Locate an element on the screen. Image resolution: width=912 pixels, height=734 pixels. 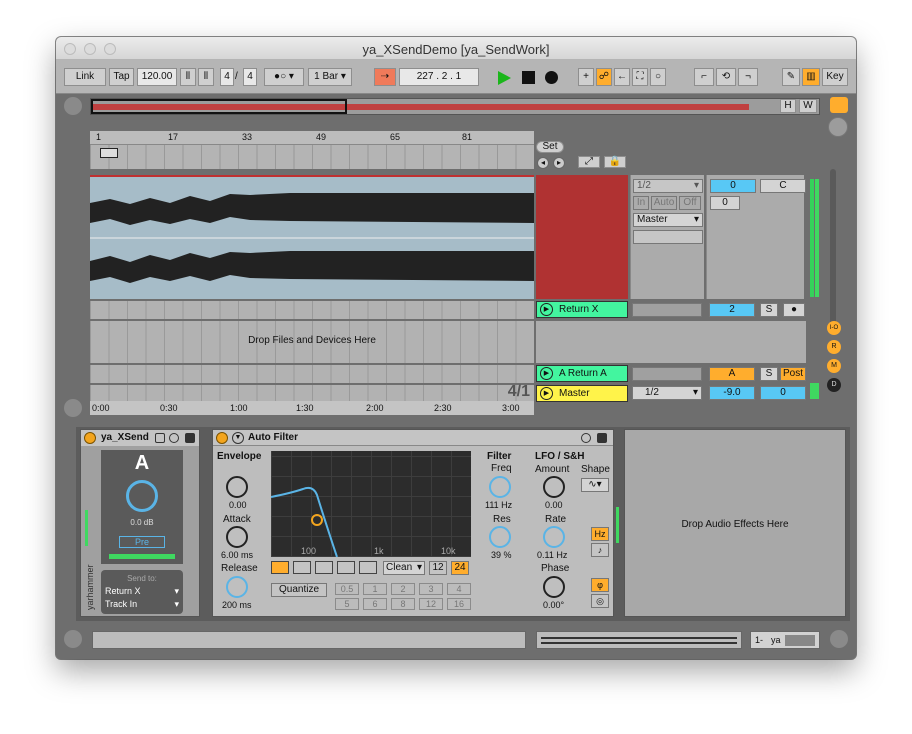
returns-toggle-button: R is located at coordinates (834, 347).